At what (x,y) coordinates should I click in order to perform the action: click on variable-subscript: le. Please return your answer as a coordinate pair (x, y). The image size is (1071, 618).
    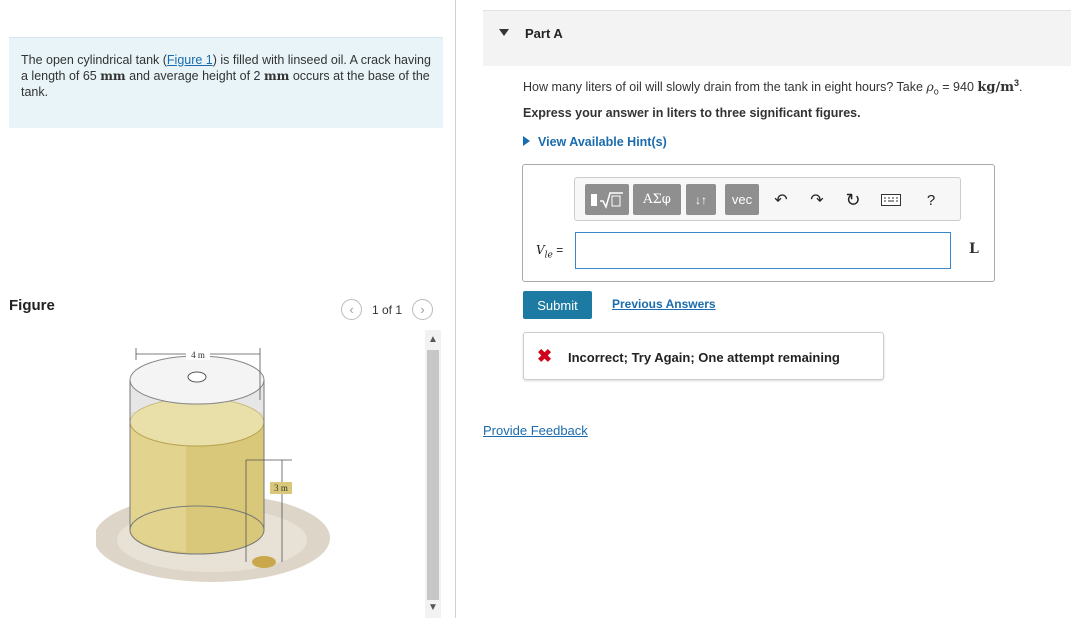
    Looking at the image, I should click on (548, 255).